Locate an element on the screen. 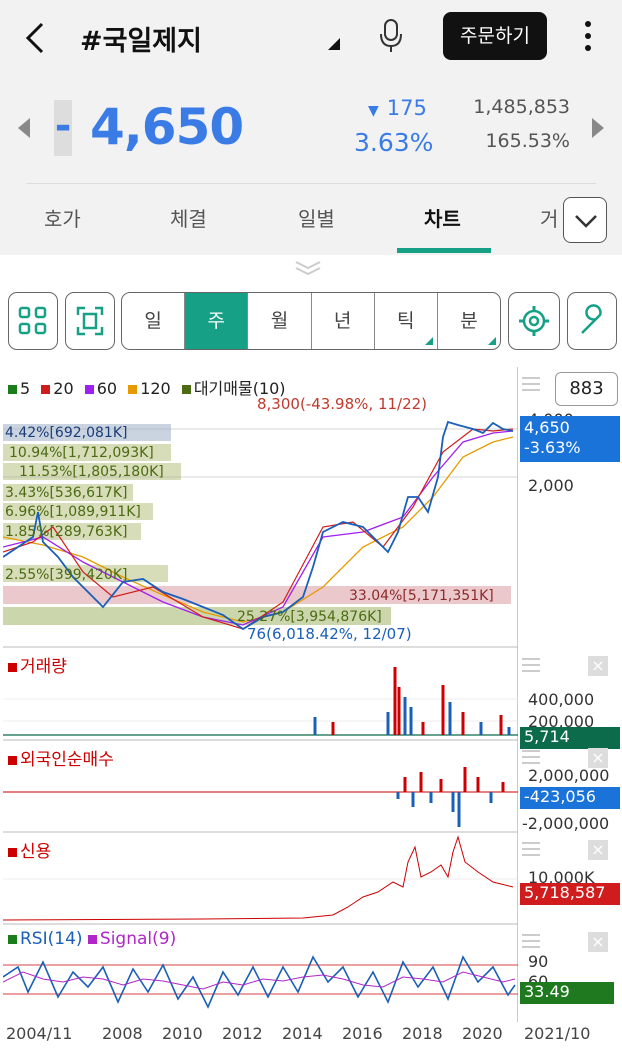 The width and height of the screenshot is (622, 1064). signal-title-text: Signal(9) is located at coordinates (138, 939).